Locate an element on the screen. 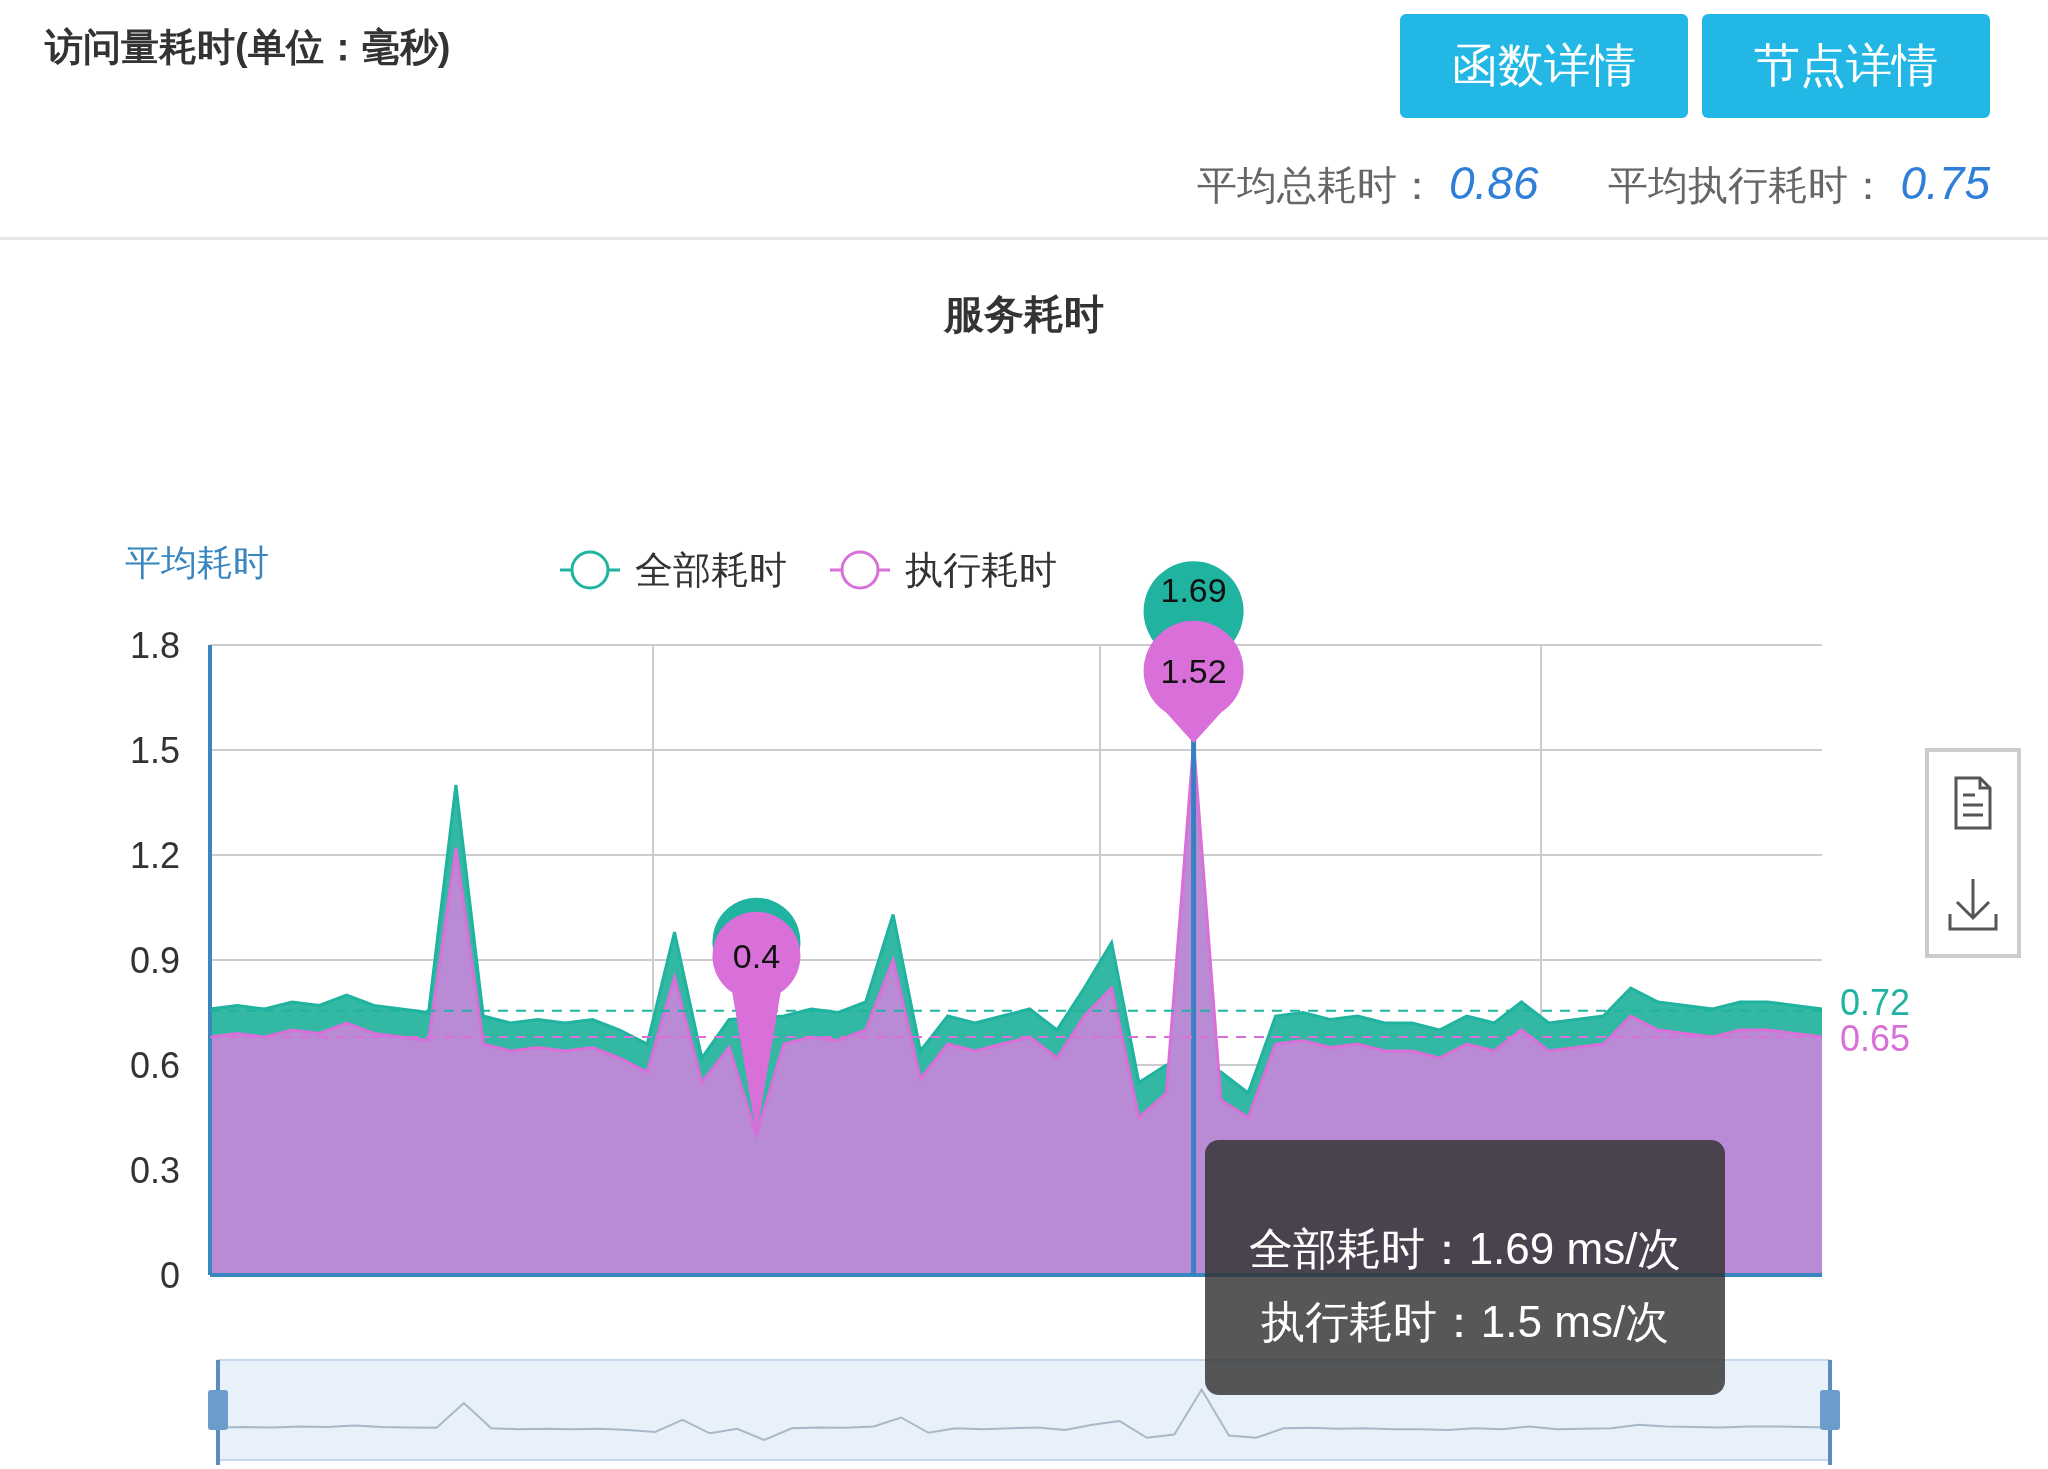 This screenshot has width=2048, height=1469. y-tick-label: 1.5 is located at coordinates (154, 750).